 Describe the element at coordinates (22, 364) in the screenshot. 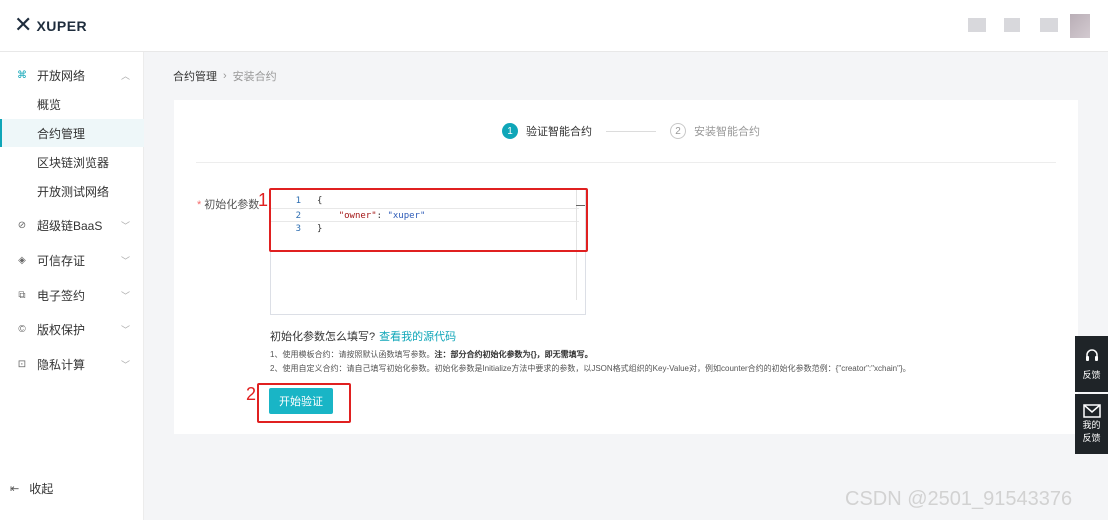

I see `lock-icon: ⊡` at that location.